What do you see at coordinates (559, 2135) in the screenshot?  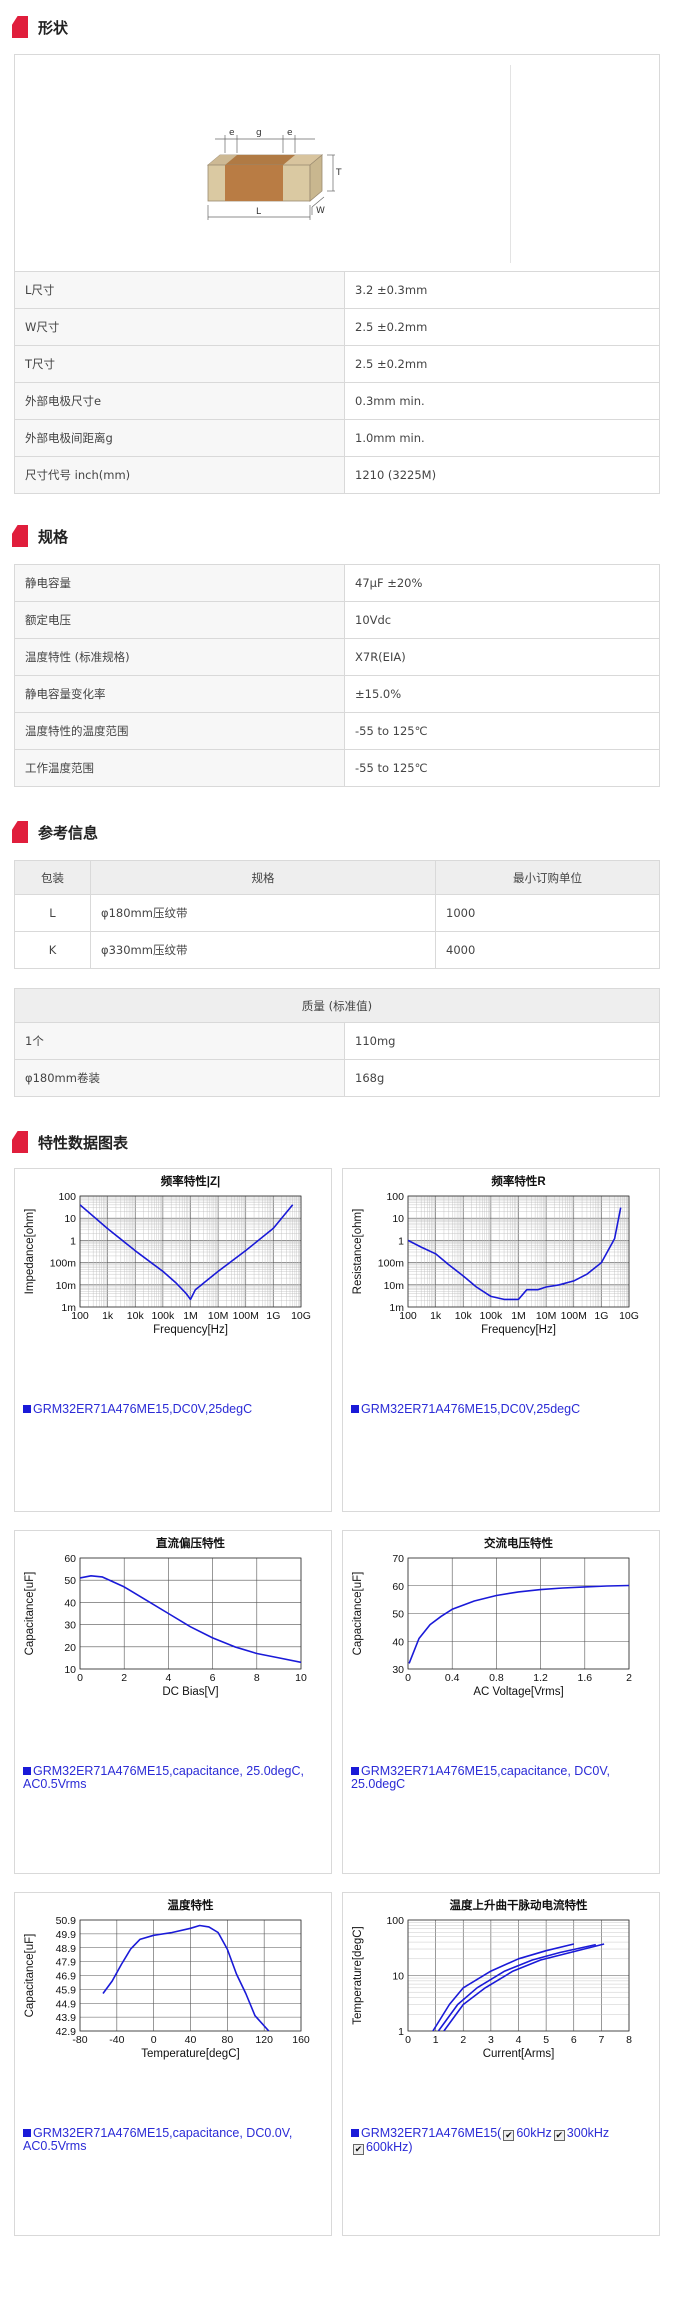 I see `checkbox-300khz: ✔` at bounding box center [559, 2135].